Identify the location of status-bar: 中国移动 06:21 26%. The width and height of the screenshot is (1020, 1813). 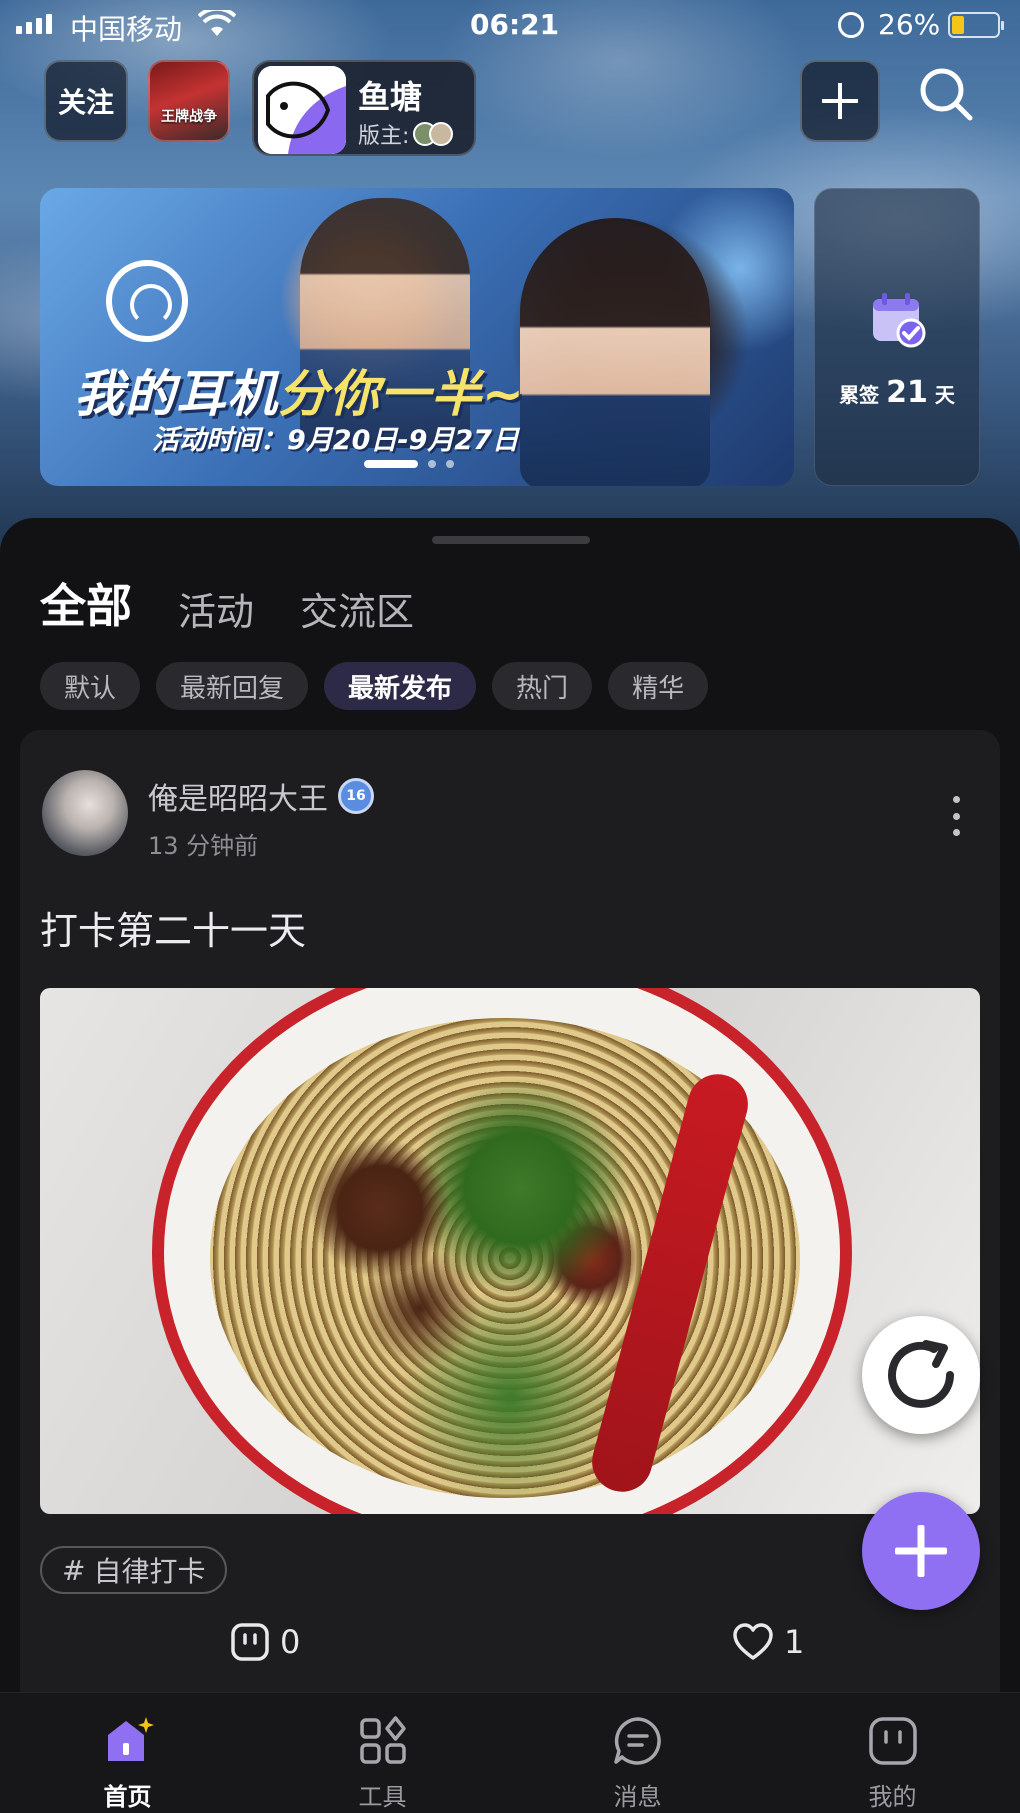
(510, 26).